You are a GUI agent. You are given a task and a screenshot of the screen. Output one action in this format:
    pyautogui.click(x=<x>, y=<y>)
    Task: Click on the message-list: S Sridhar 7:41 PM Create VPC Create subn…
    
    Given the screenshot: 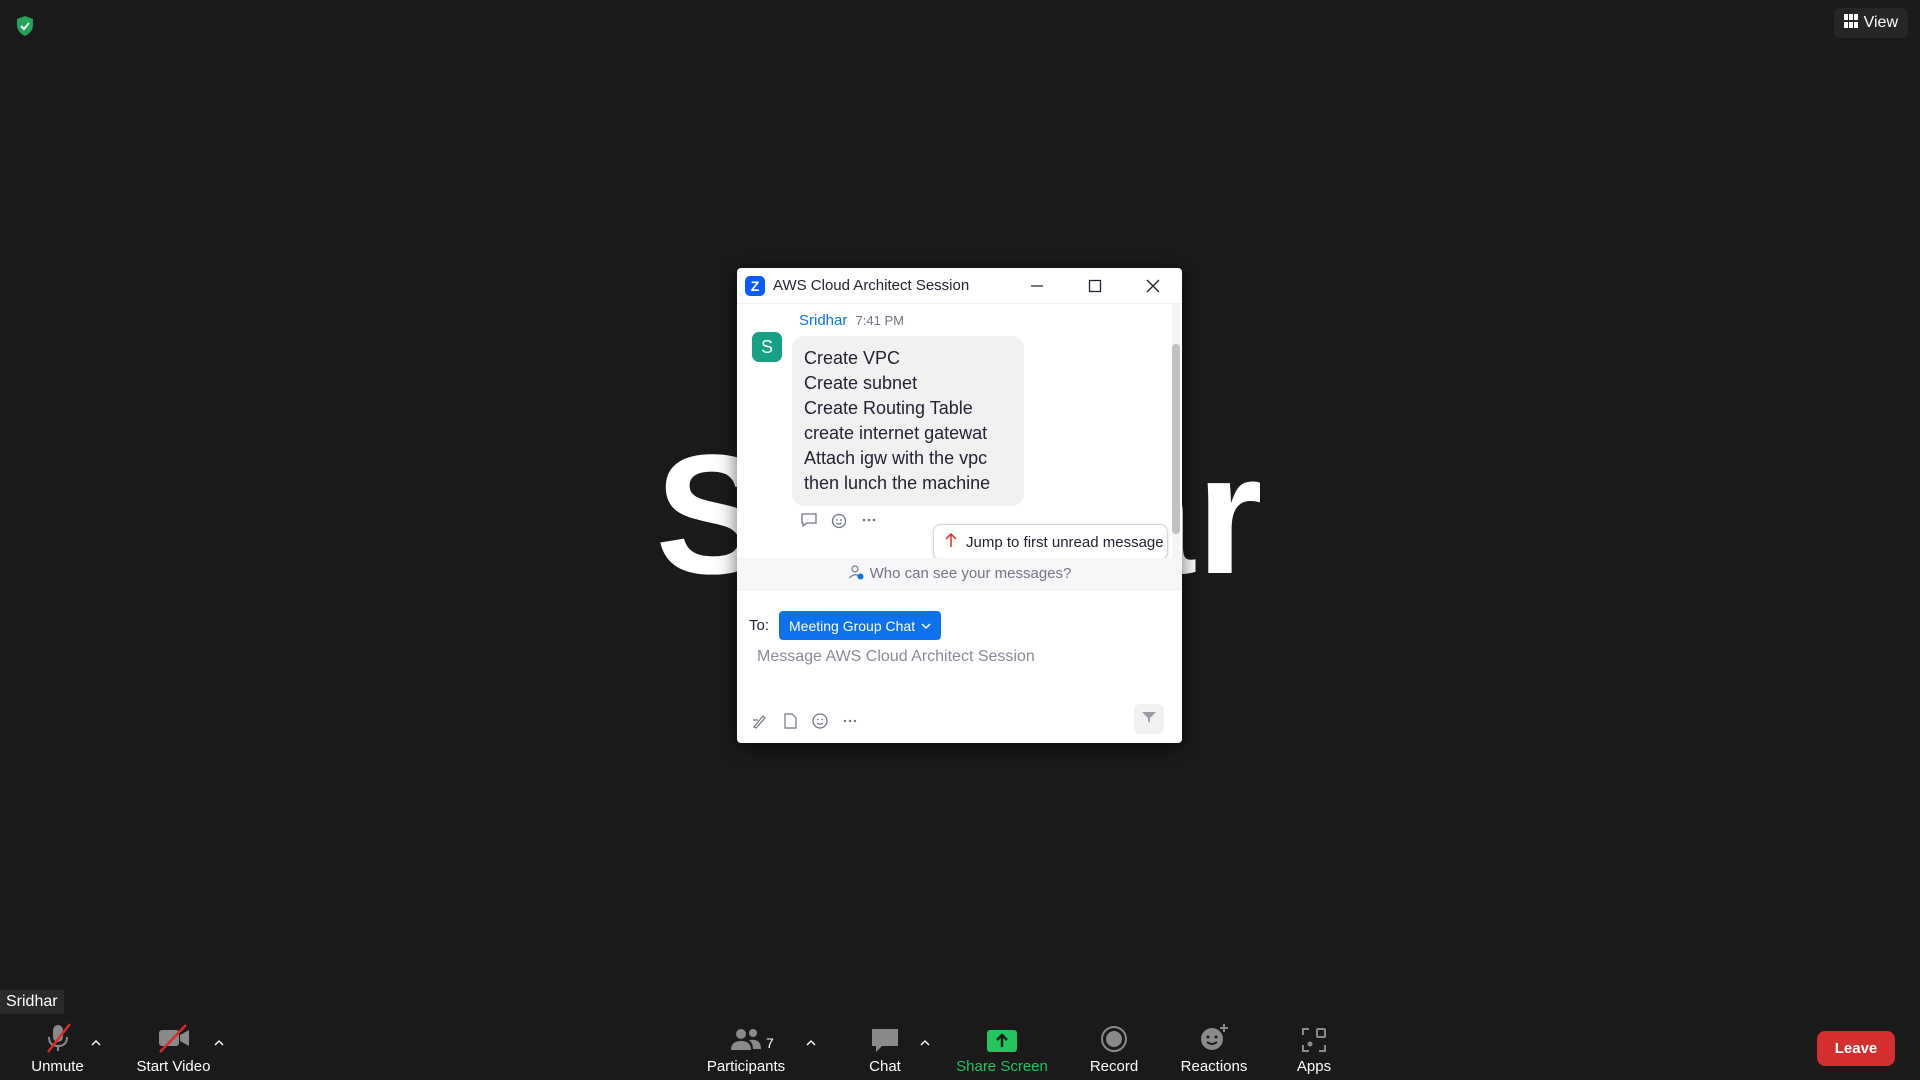 What is the action you would take?
    pyautogui.click(x=959, y=431)
    